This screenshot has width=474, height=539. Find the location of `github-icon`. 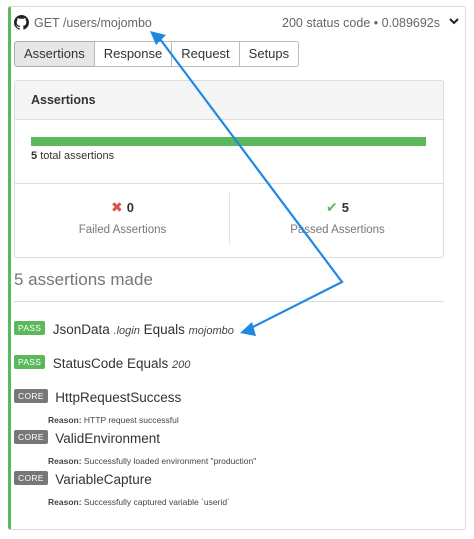

github-icon is located at coordinates (21, 22).